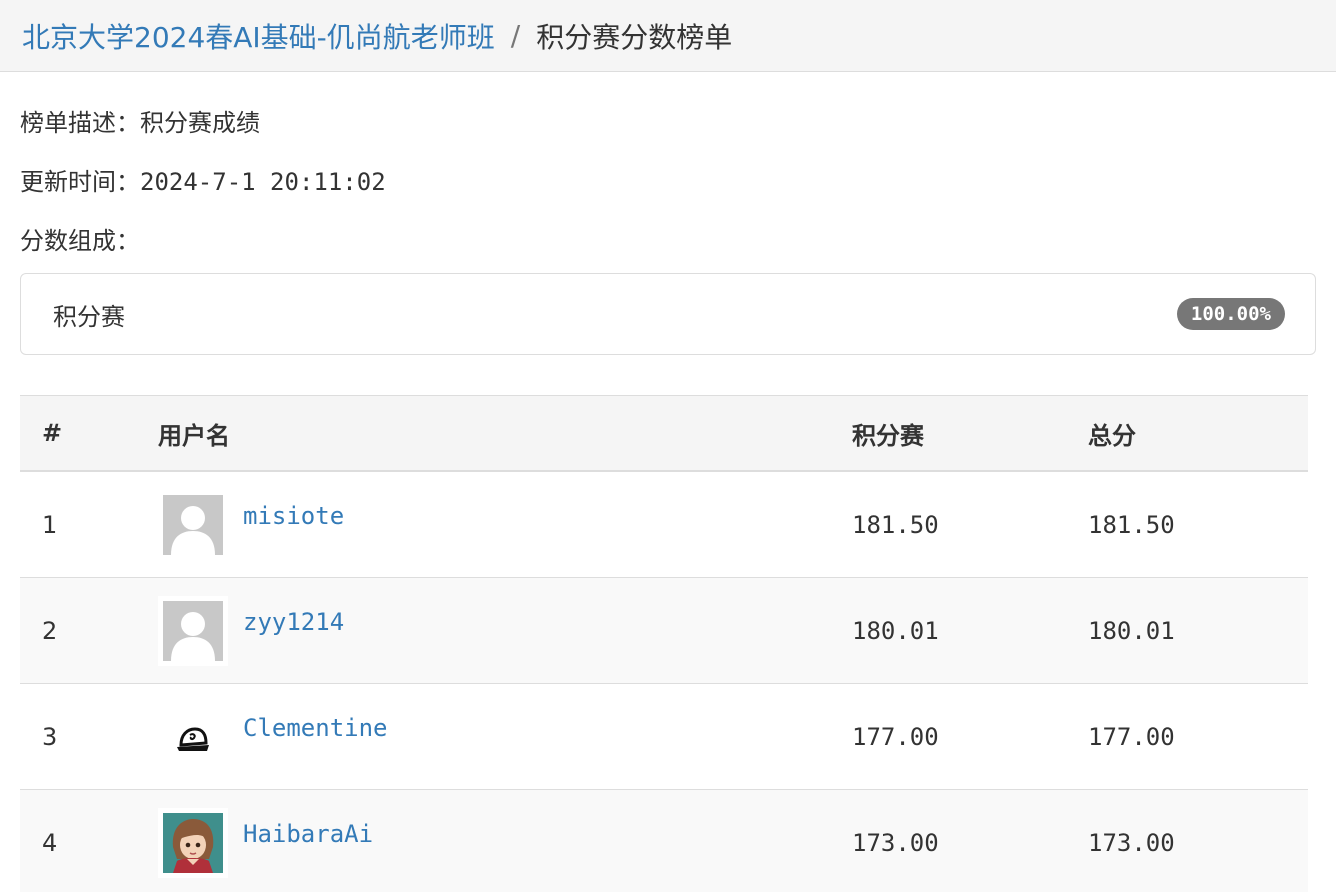  What do you see at coordinates (315, 728) in the screenshot?
I see `username-link: Clementine` at bounding box center [315, 728].